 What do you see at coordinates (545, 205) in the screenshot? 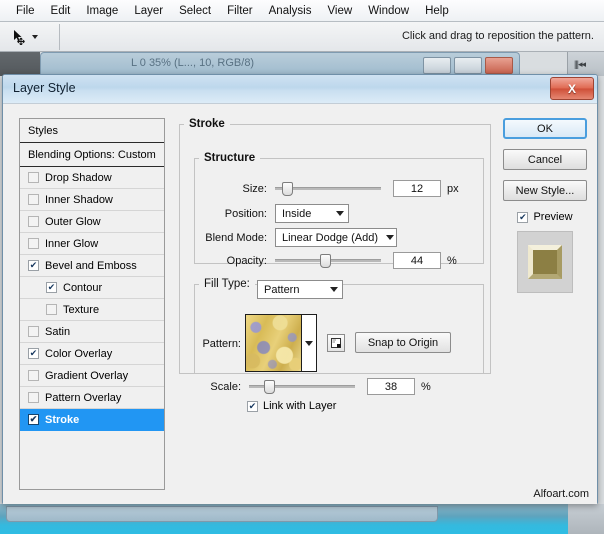
I see `dialog-buttons: OK Cancel New Style... Preview` at bounding box center [545, 205].